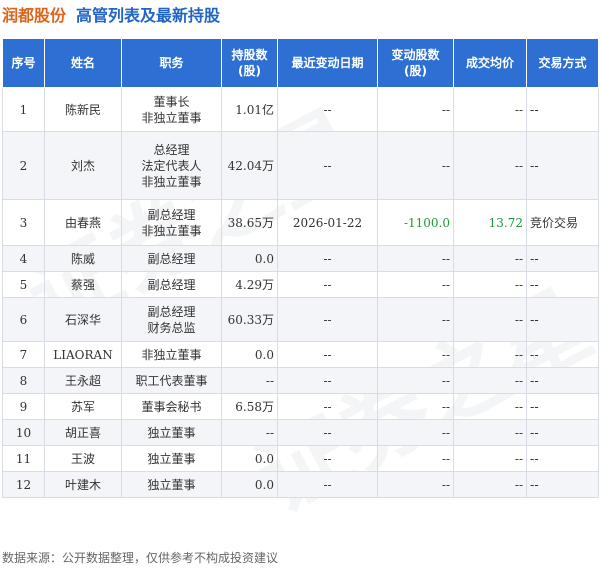  I want to click on row-index: 8, so click(23, 380).